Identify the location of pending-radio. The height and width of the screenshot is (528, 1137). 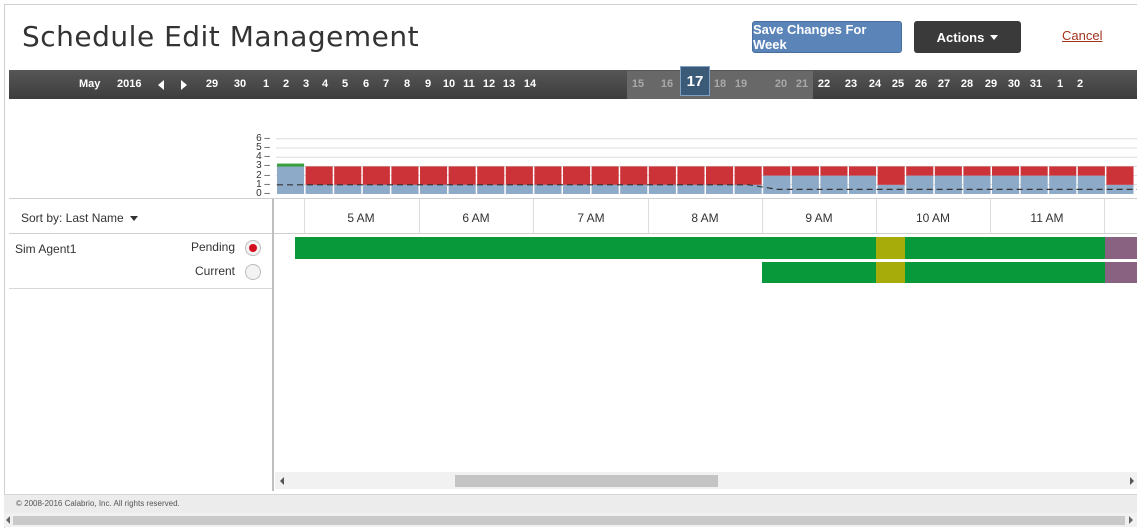
(253, 248).